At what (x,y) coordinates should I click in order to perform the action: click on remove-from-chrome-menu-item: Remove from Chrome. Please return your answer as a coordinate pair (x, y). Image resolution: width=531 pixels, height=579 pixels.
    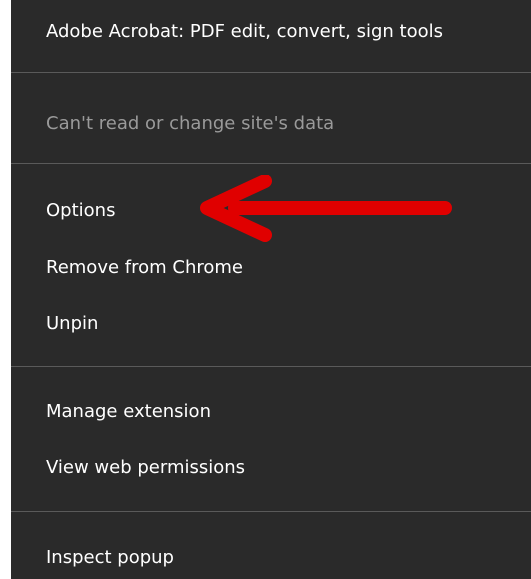
    Looking at the image, I should click on (144, 268).